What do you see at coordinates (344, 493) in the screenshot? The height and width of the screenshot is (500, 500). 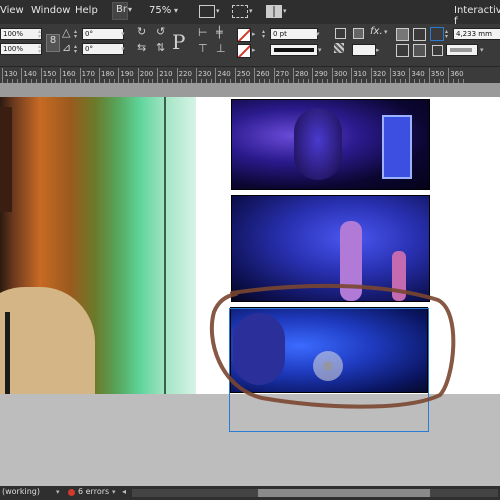 I see `scrollbar-thumb` at bounding box center [344, 493].